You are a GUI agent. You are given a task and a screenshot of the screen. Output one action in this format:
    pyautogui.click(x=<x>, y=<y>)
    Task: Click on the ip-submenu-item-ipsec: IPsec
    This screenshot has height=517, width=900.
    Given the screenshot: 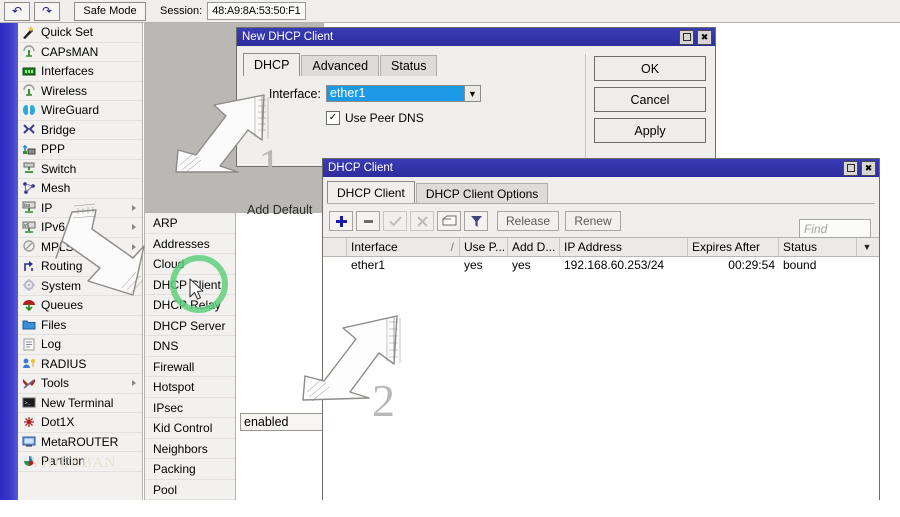 What is the action you would take?
    pyautogui.click(x=190, y=408)
    